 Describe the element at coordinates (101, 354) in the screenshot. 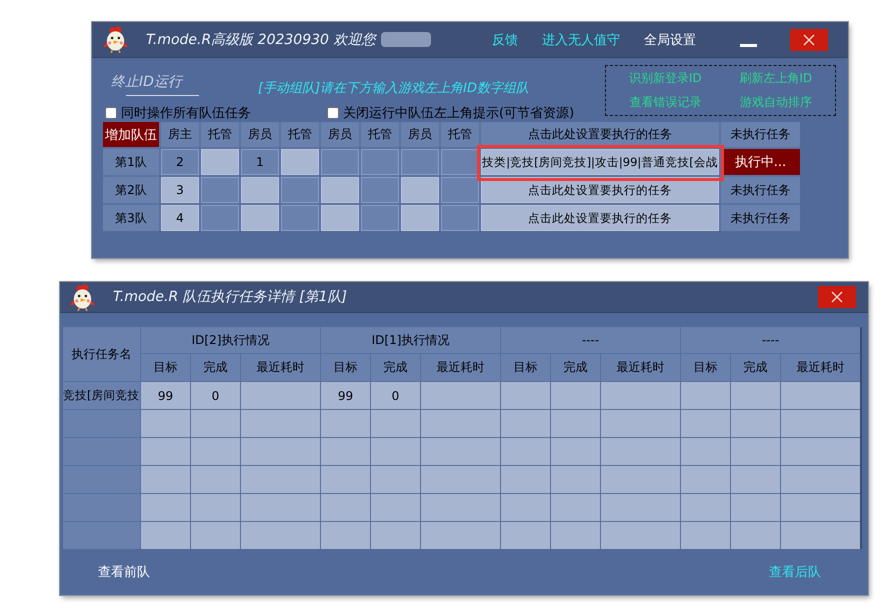

I see `column-header: 执行任务名` at that location.